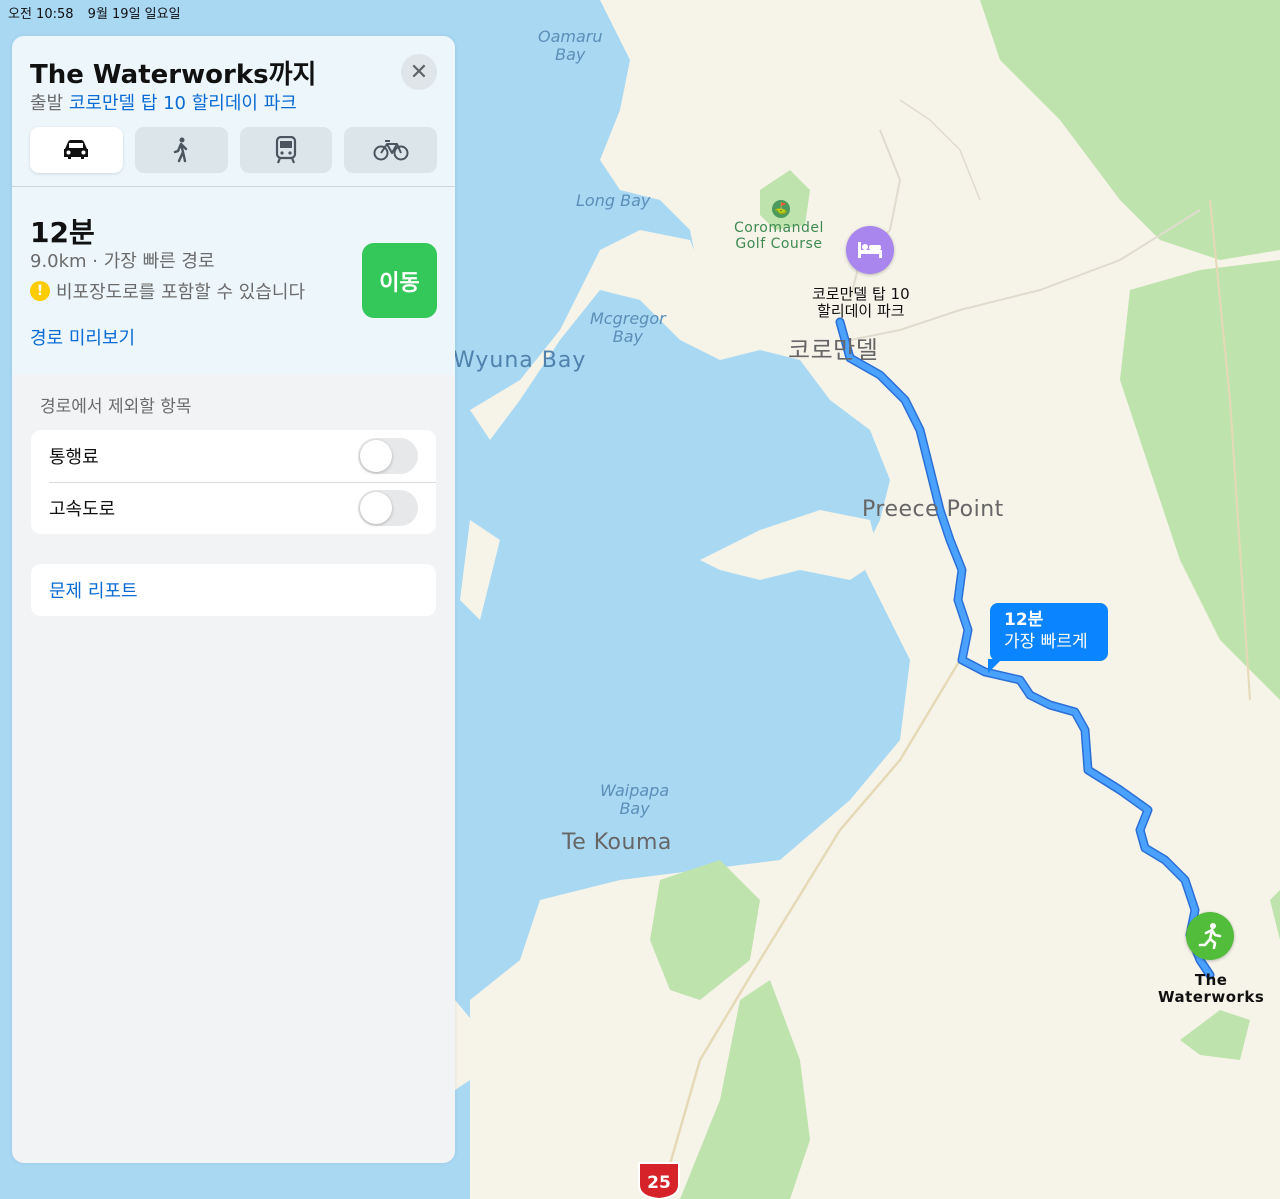 This screenshot has width=1280, height=1199. I want to click on label-preece-point: Preece Point, so click(933, 509).